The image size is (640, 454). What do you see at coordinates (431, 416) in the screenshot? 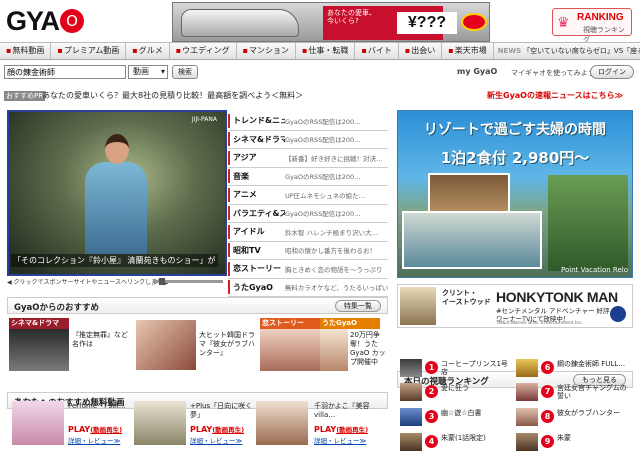
I see `rank-number: 3` at bounding box center [431, 416].